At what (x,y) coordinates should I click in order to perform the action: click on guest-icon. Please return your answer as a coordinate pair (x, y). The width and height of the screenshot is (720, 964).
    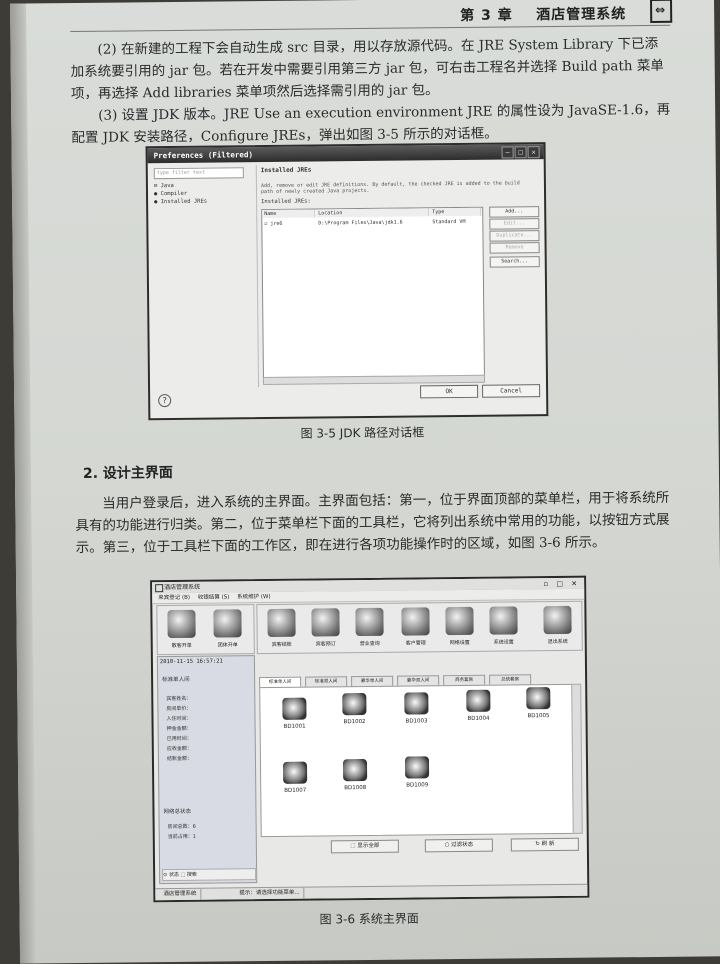
    Looking at the image, I should click on (181, 624).